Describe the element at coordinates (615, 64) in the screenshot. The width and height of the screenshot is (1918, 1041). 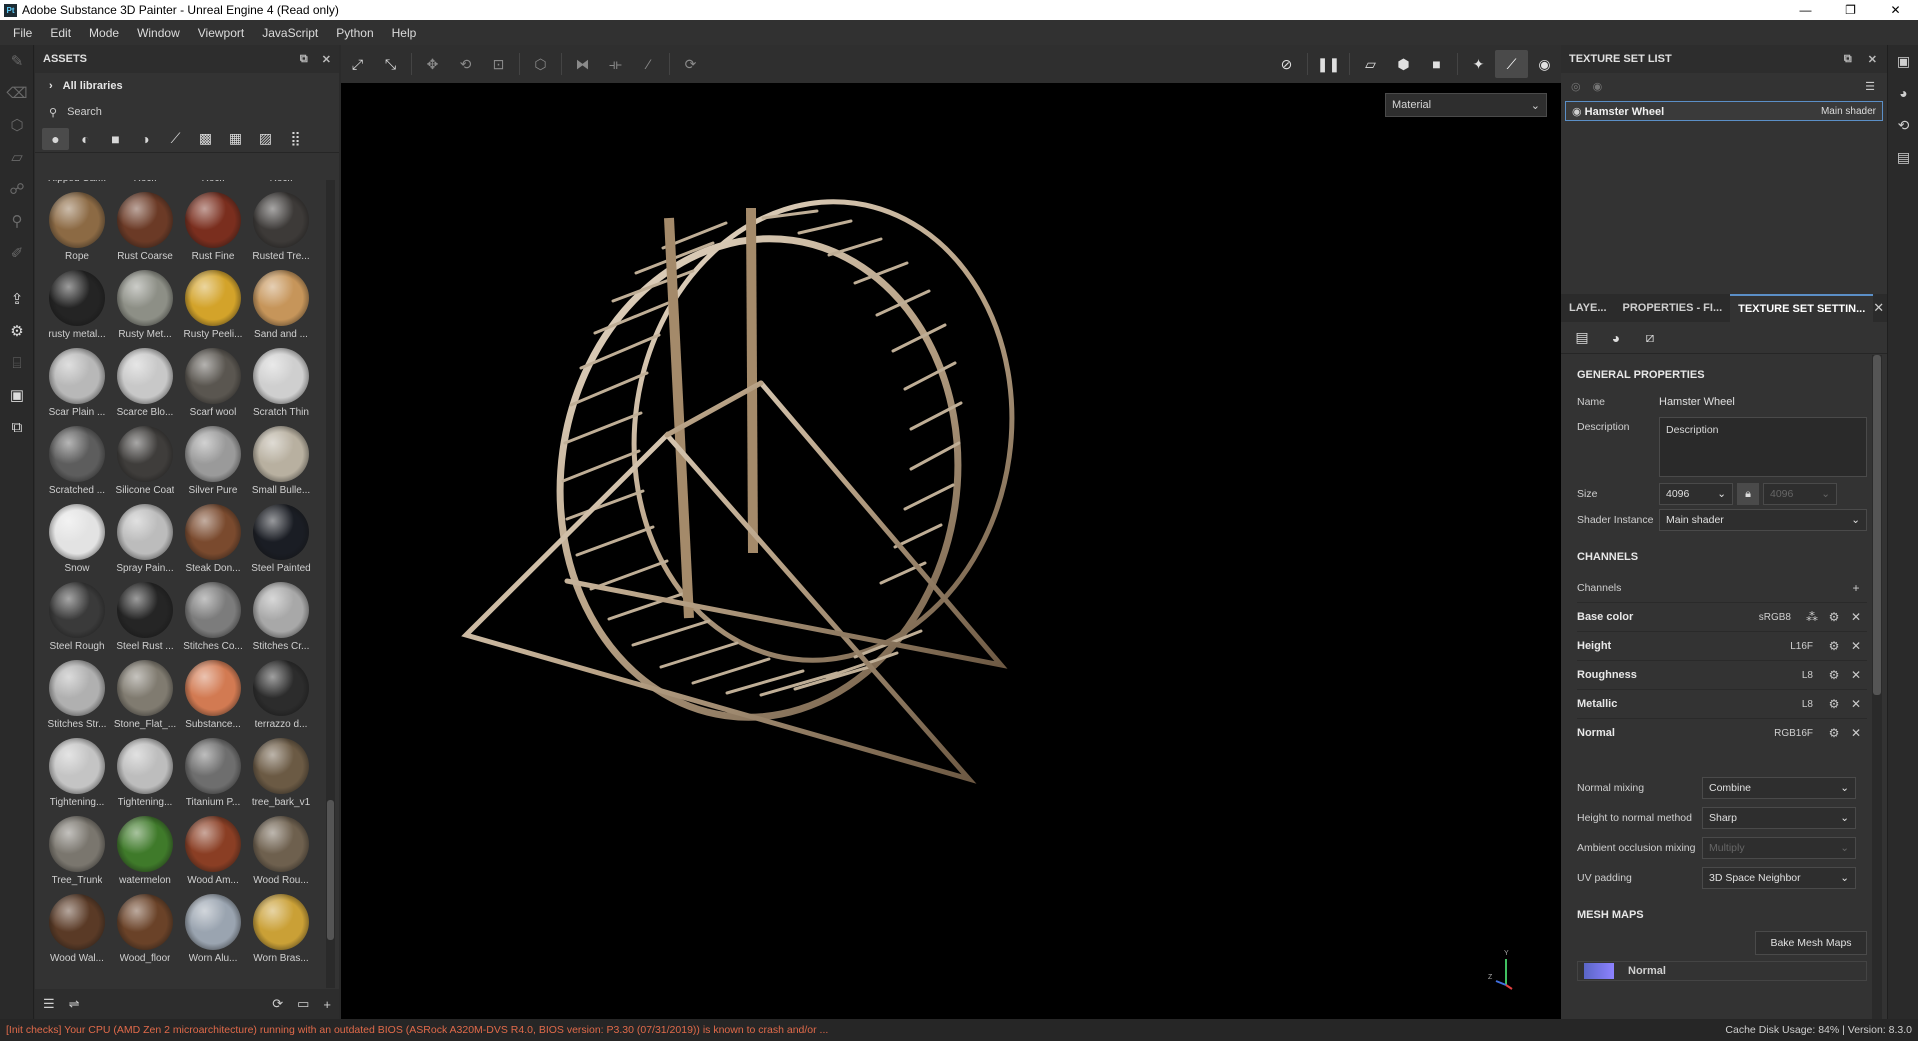
I see `align-icon: ⟛` at that location.